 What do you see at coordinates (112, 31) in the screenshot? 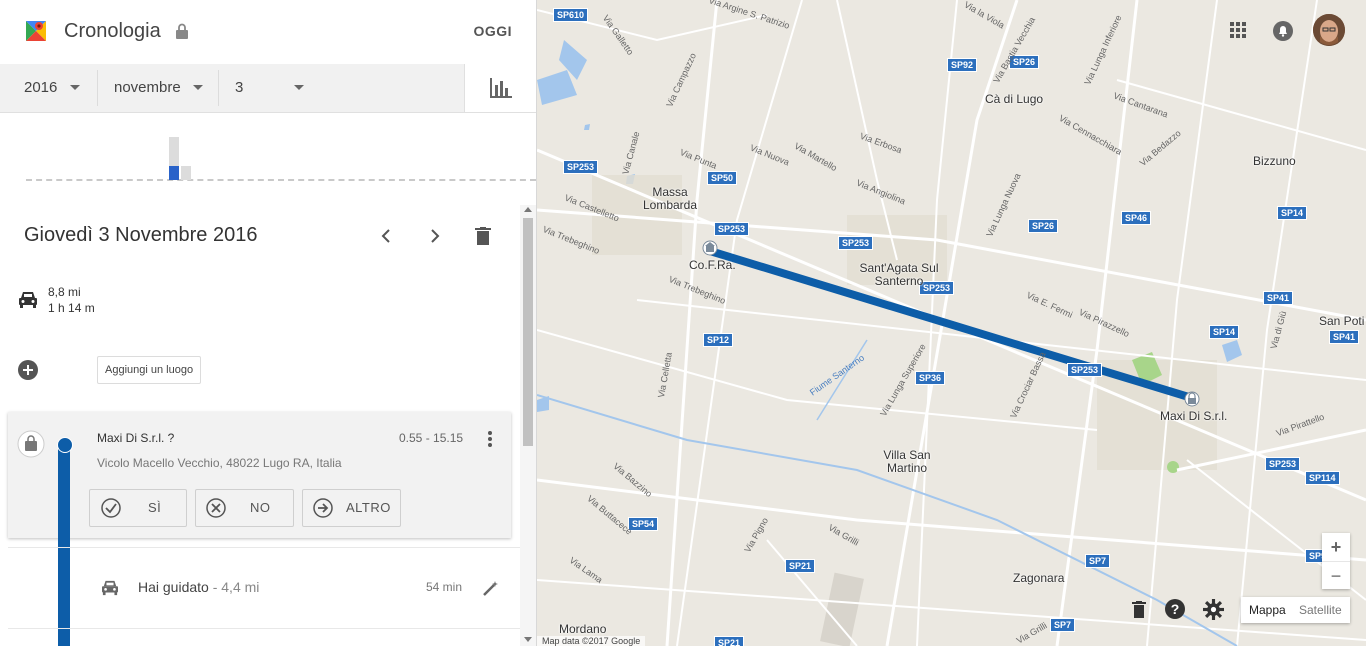
I see `app-title: Cronologia` at bounding box center [112, 31].